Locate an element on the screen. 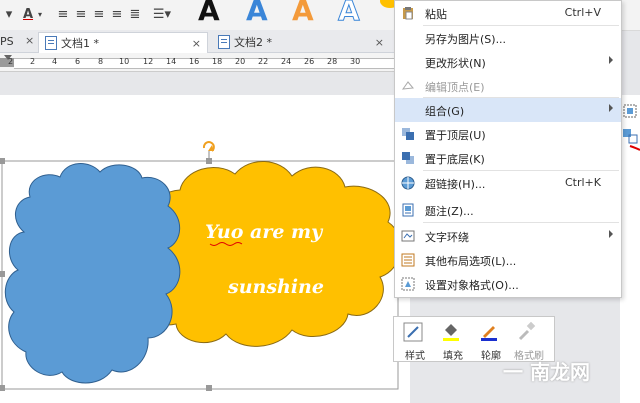 The height and width of the screenshot is (403, 640). style-sample-black: A is located at coordinates (209, 13).